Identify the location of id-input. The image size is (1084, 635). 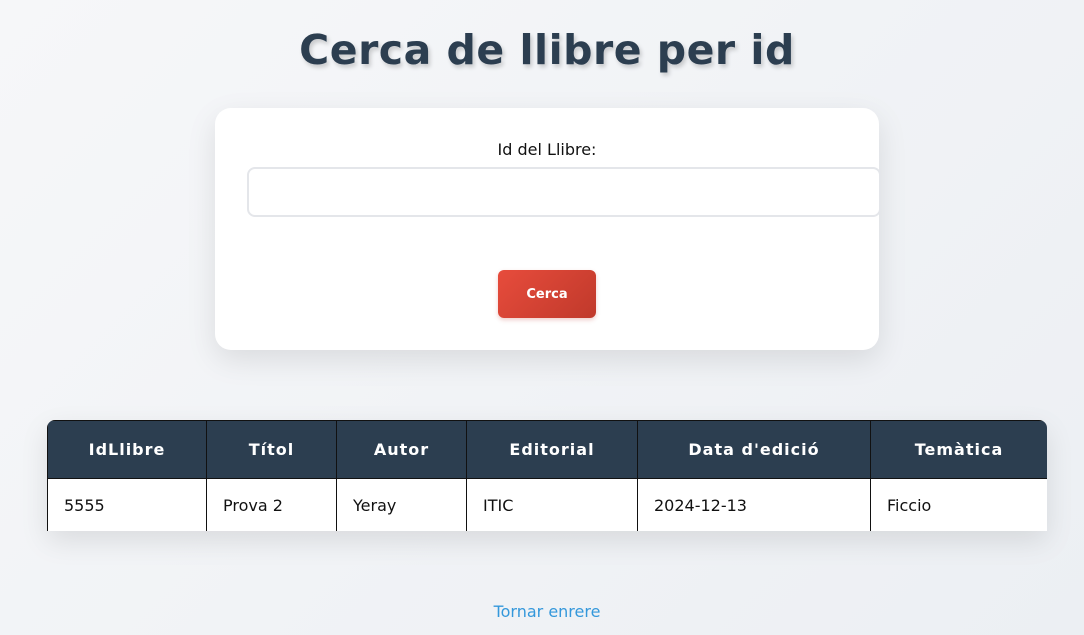
(564, 192).